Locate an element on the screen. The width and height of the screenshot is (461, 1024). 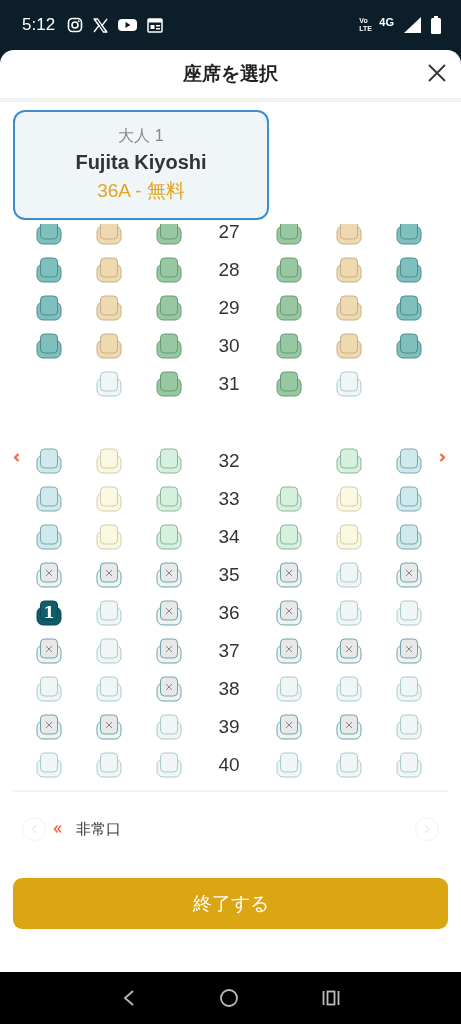
chevron-right-icon is located at coordinates (427, 829).